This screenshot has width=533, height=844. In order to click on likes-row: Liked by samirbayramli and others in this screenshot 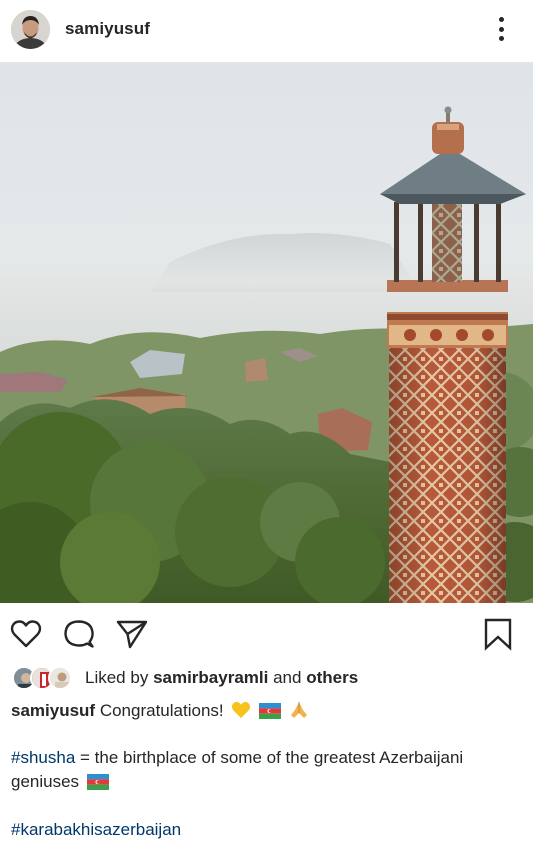, I will do `click(185, 678)`.